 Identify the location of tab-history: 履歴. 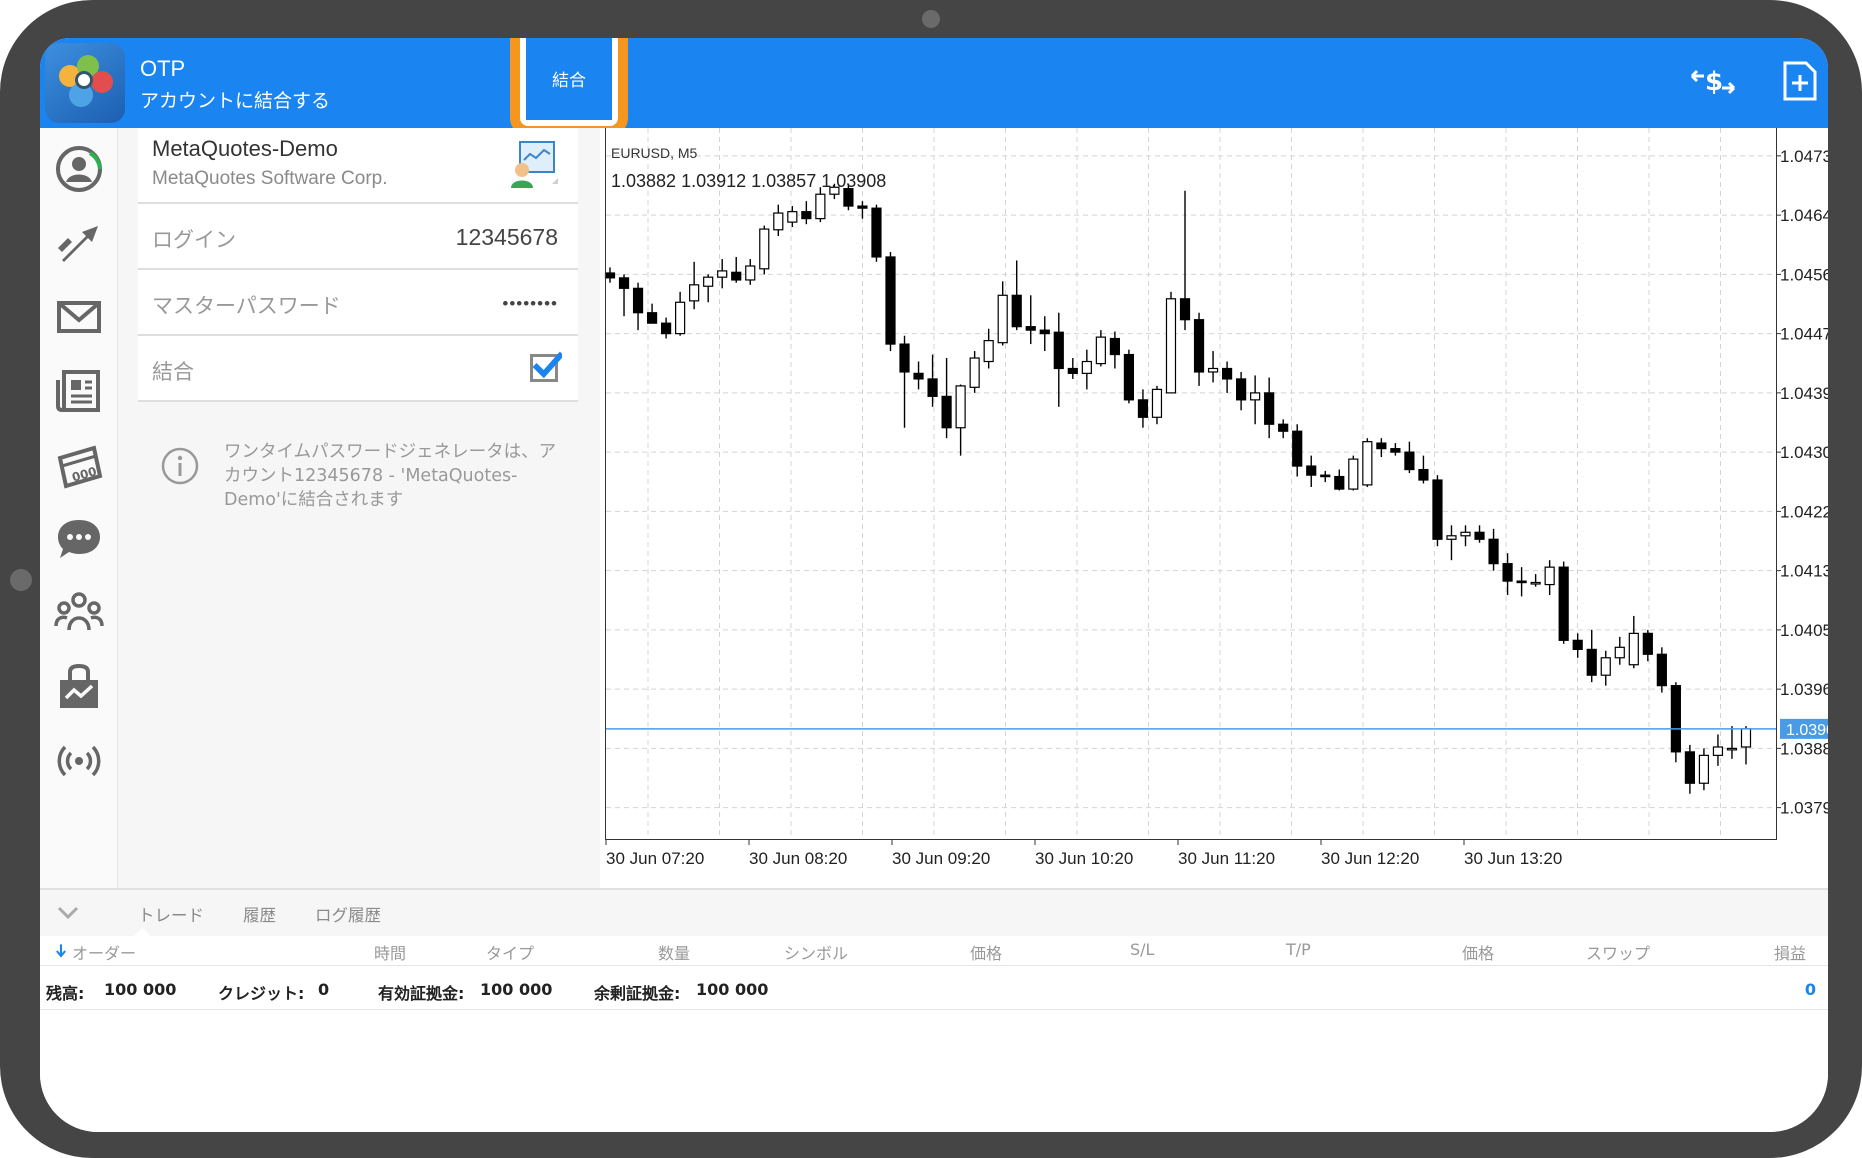
(259, 914).